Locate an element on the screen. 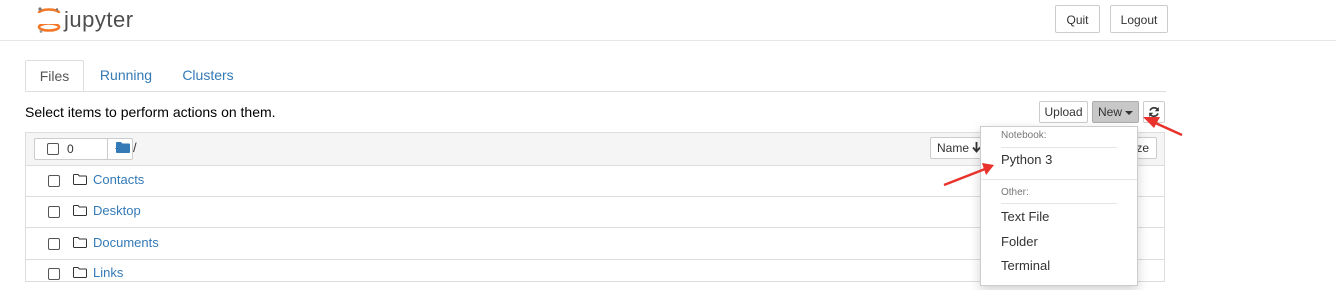 The height and width of the screenshot is (290, 1336). caret-down-icon is located at coordinates (1129, 112).